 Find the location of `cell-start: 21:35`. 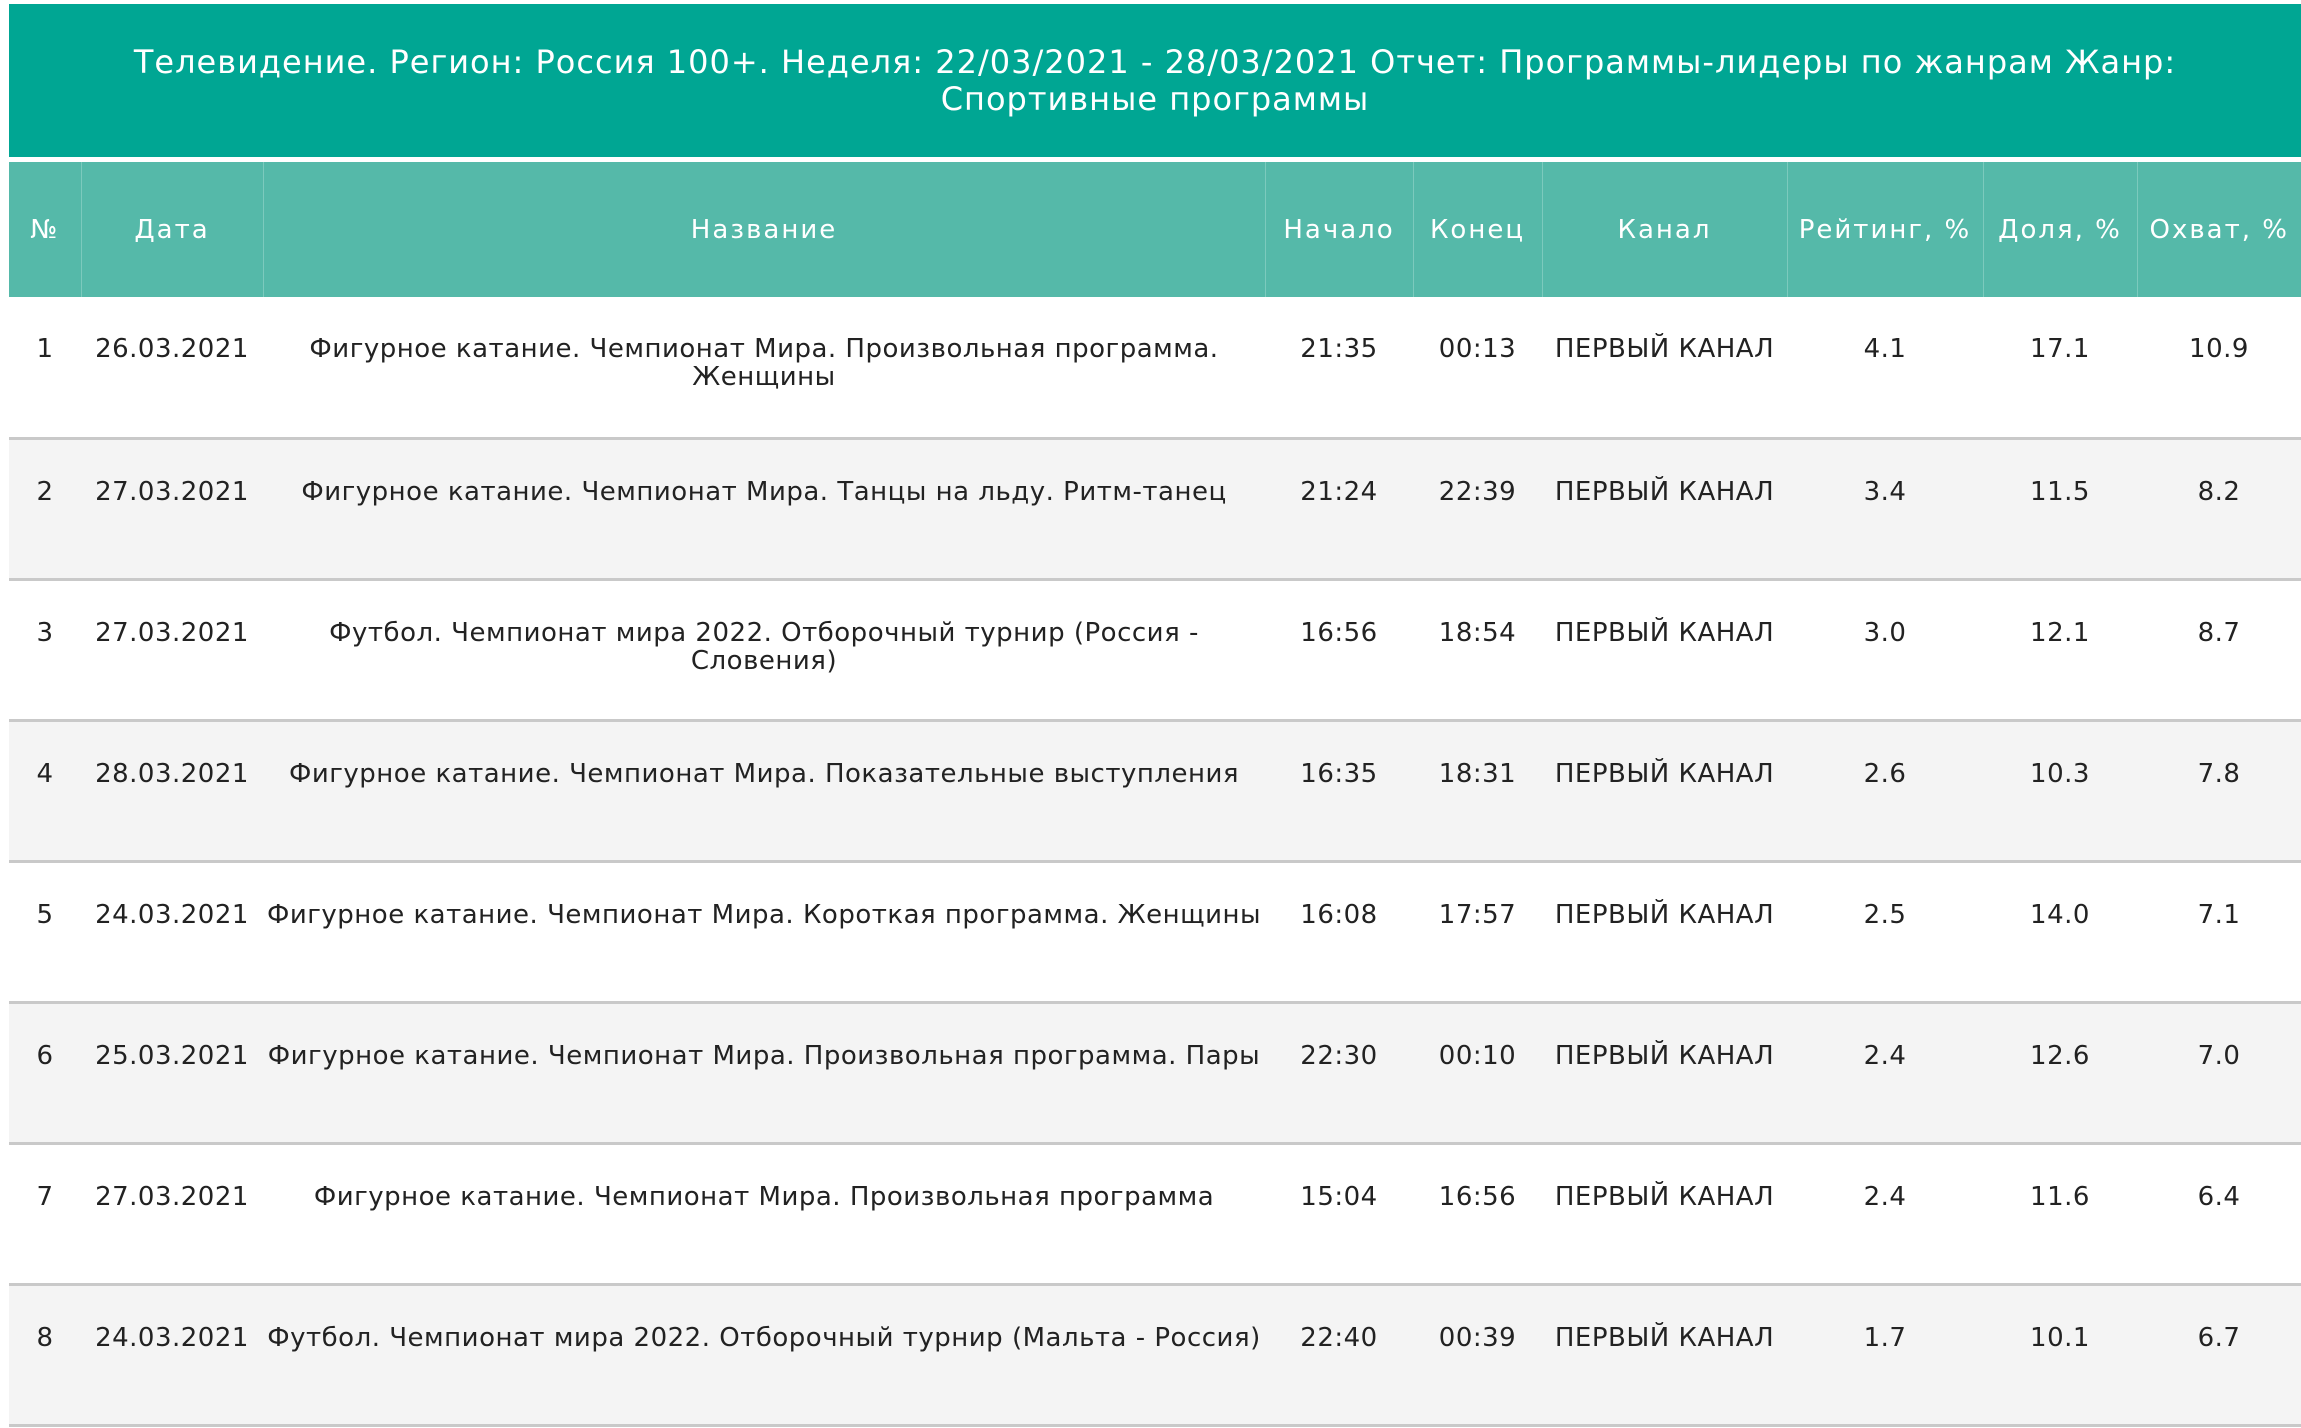

cell-start: 21:35 is located at coordinates (1339, 368).